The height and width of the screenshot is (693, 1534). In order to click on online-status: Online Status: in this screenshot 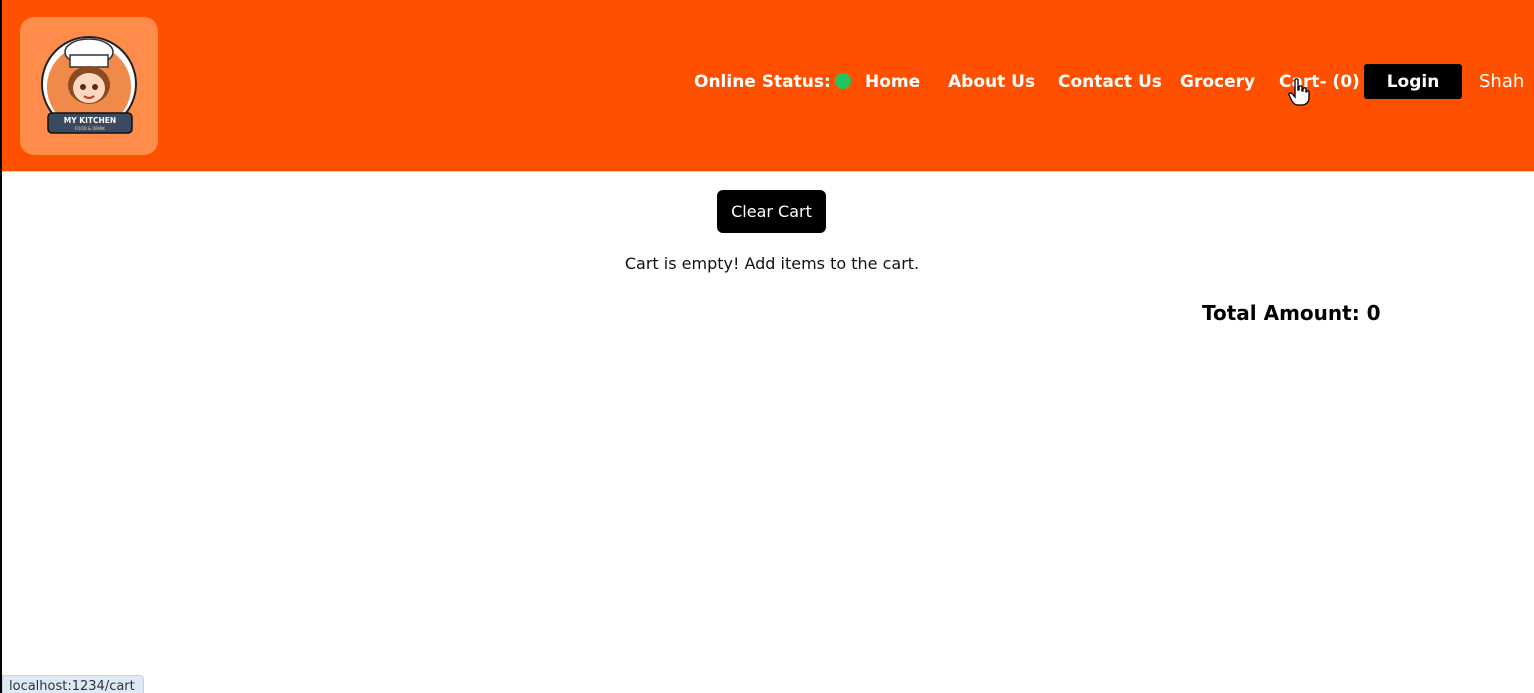, I will do `click(772, 82)`.